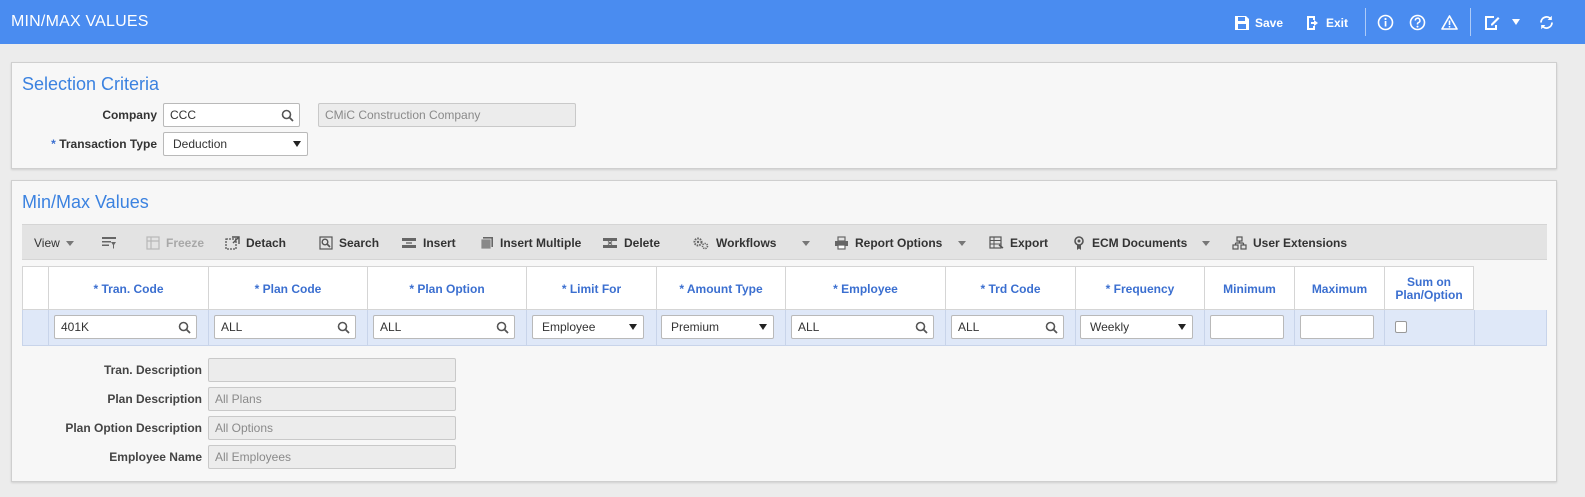 The image size is (1585, 497). I want to click on plan-option-cell: ALL, so click(447, 327).